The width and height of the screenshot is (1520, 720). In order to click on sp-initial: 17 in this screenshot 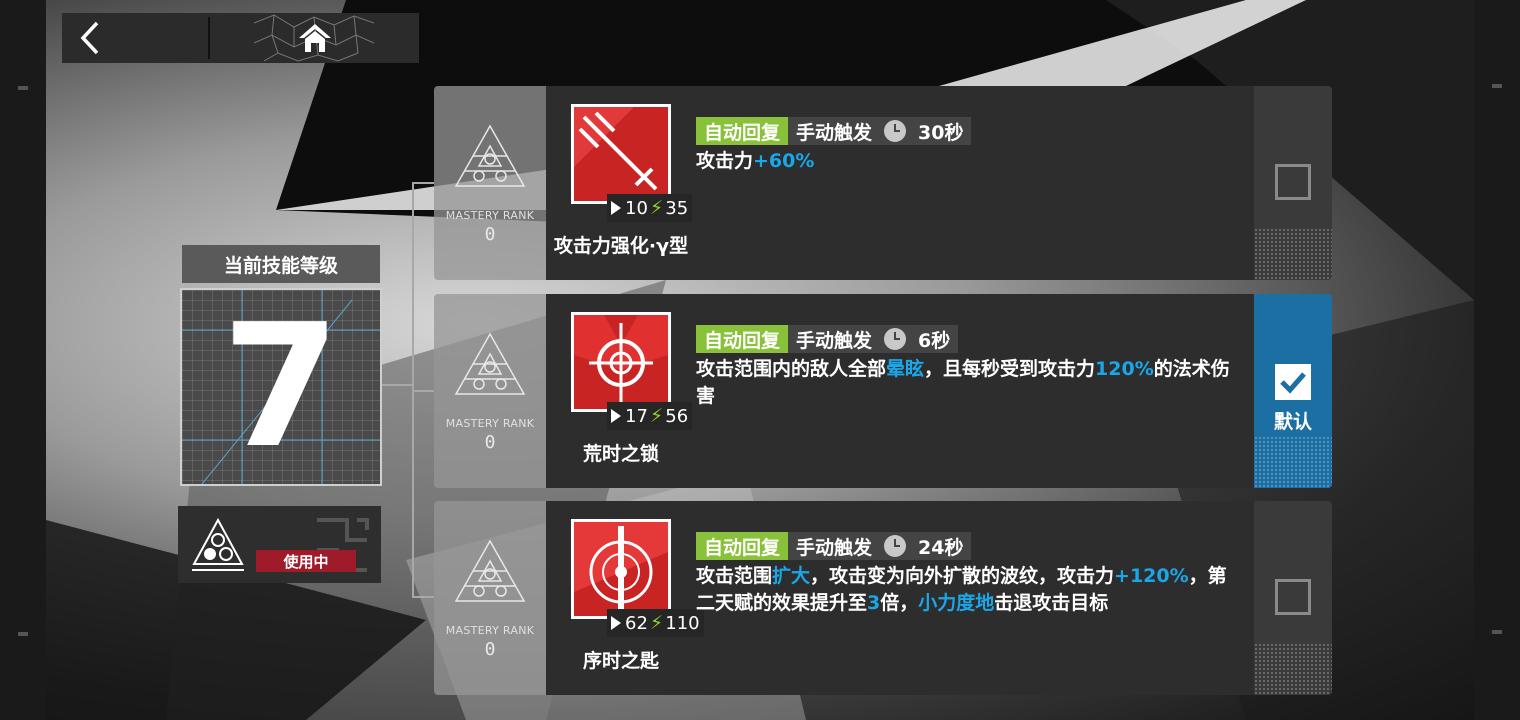, I will do `click(636, 416)`.